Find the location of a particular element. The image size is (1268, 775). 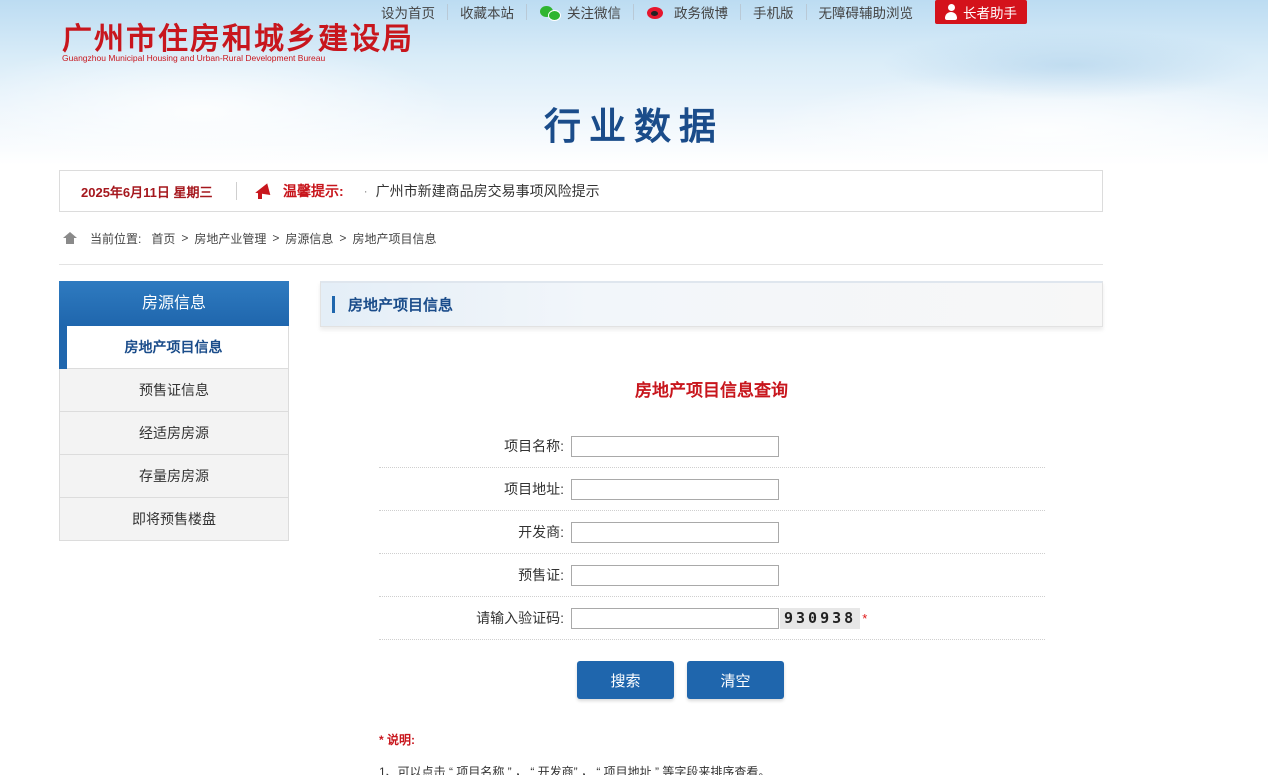

wechat-icon is located at coordinates (550, 12).